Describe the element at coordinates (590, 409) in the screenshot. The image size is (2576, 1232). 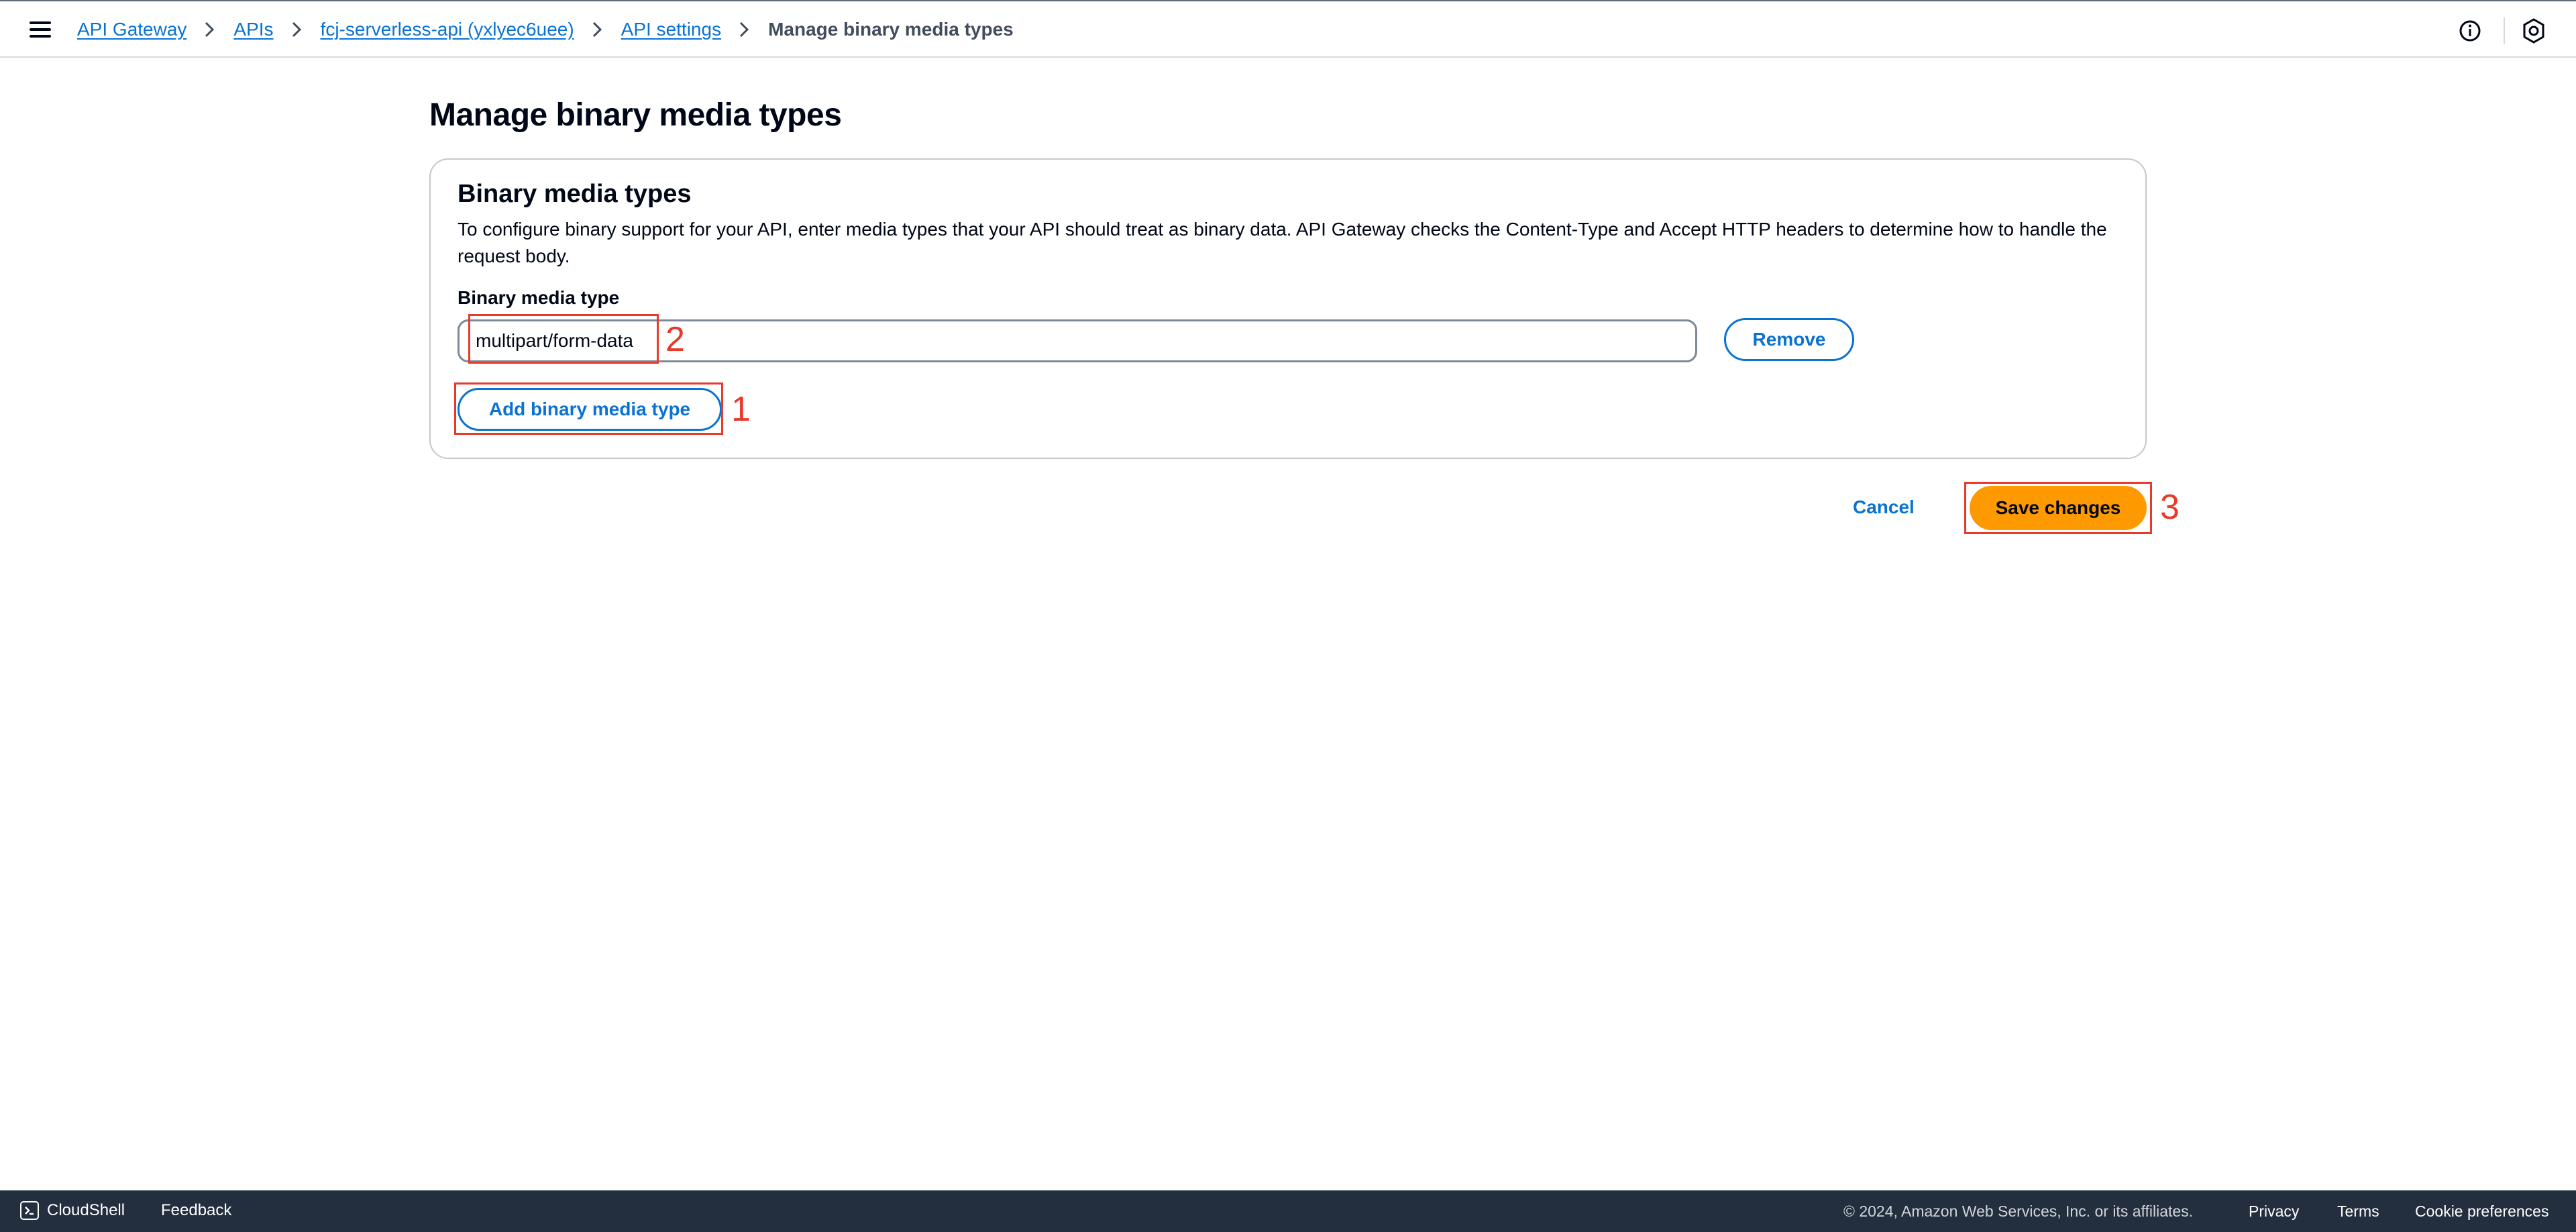
I see `add-binary-media-type-button: Add binary media type` at that location.